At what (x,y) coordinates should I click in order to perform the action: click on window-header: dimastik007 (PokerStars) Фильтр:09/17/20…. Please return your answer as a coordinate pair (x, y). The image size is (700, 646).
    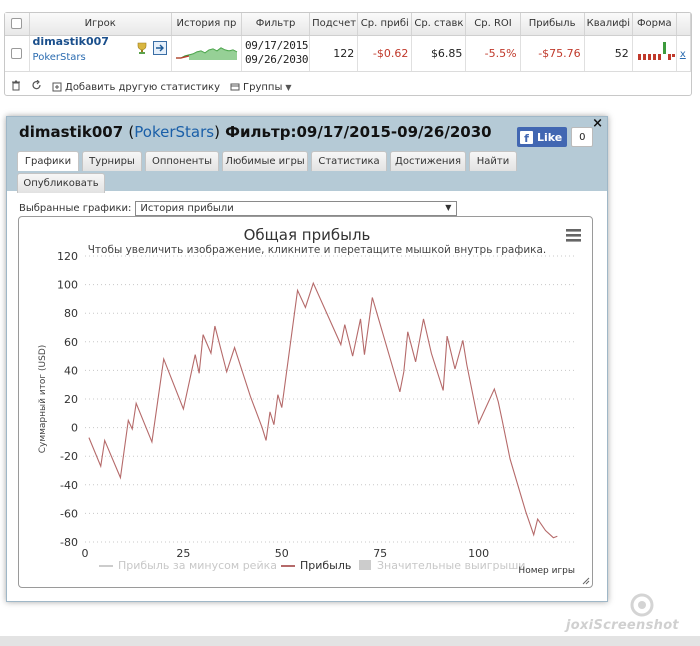
    Looking at the image, I should click on (307, 154).